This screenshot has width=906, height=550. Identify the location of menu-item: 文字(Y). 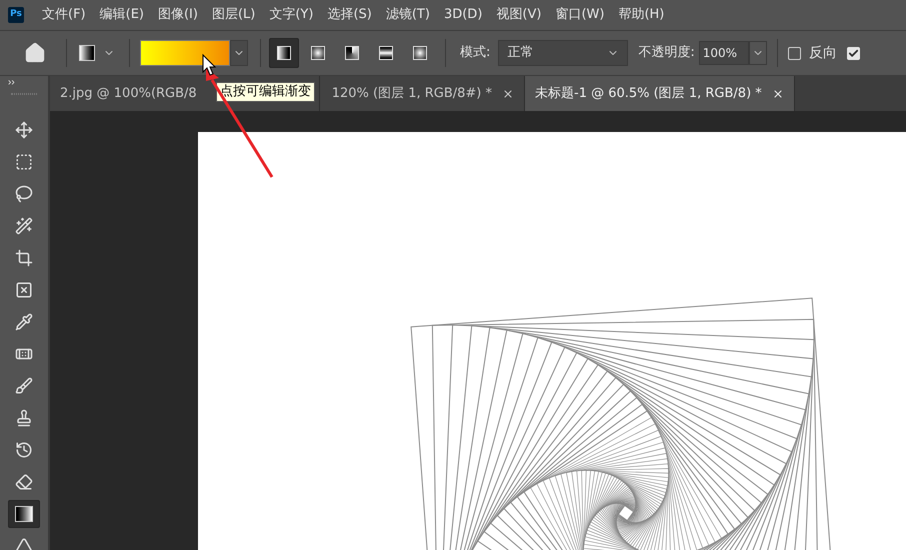
(291, 15).